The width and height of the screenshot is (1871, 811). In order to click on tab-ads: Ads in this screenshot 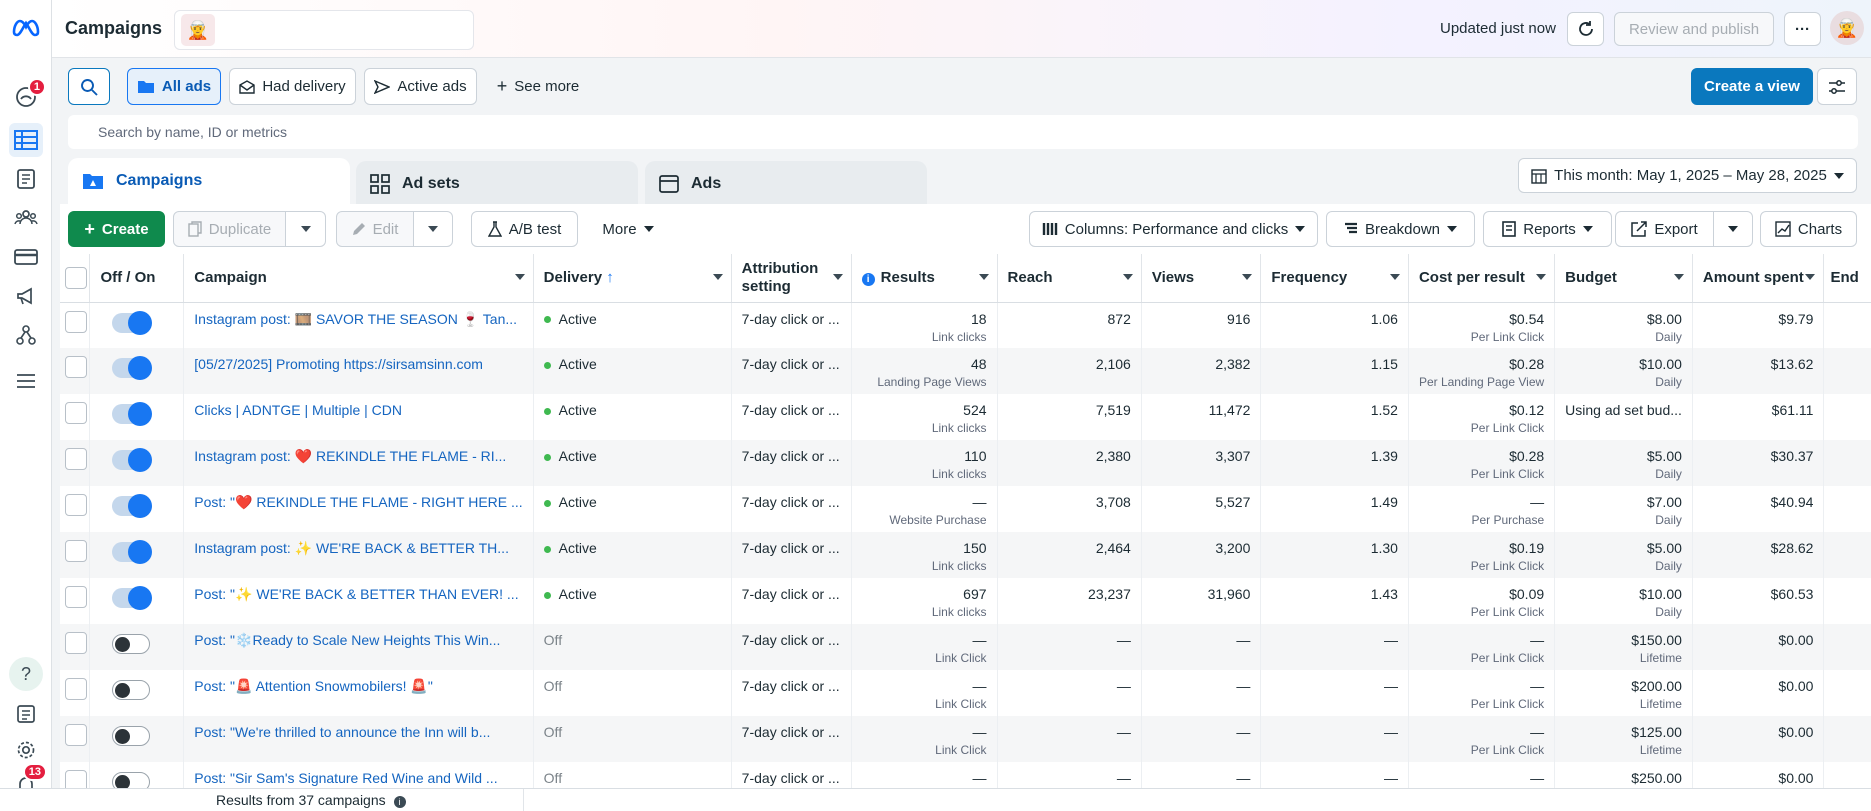, I will do `click(786, 184)`.